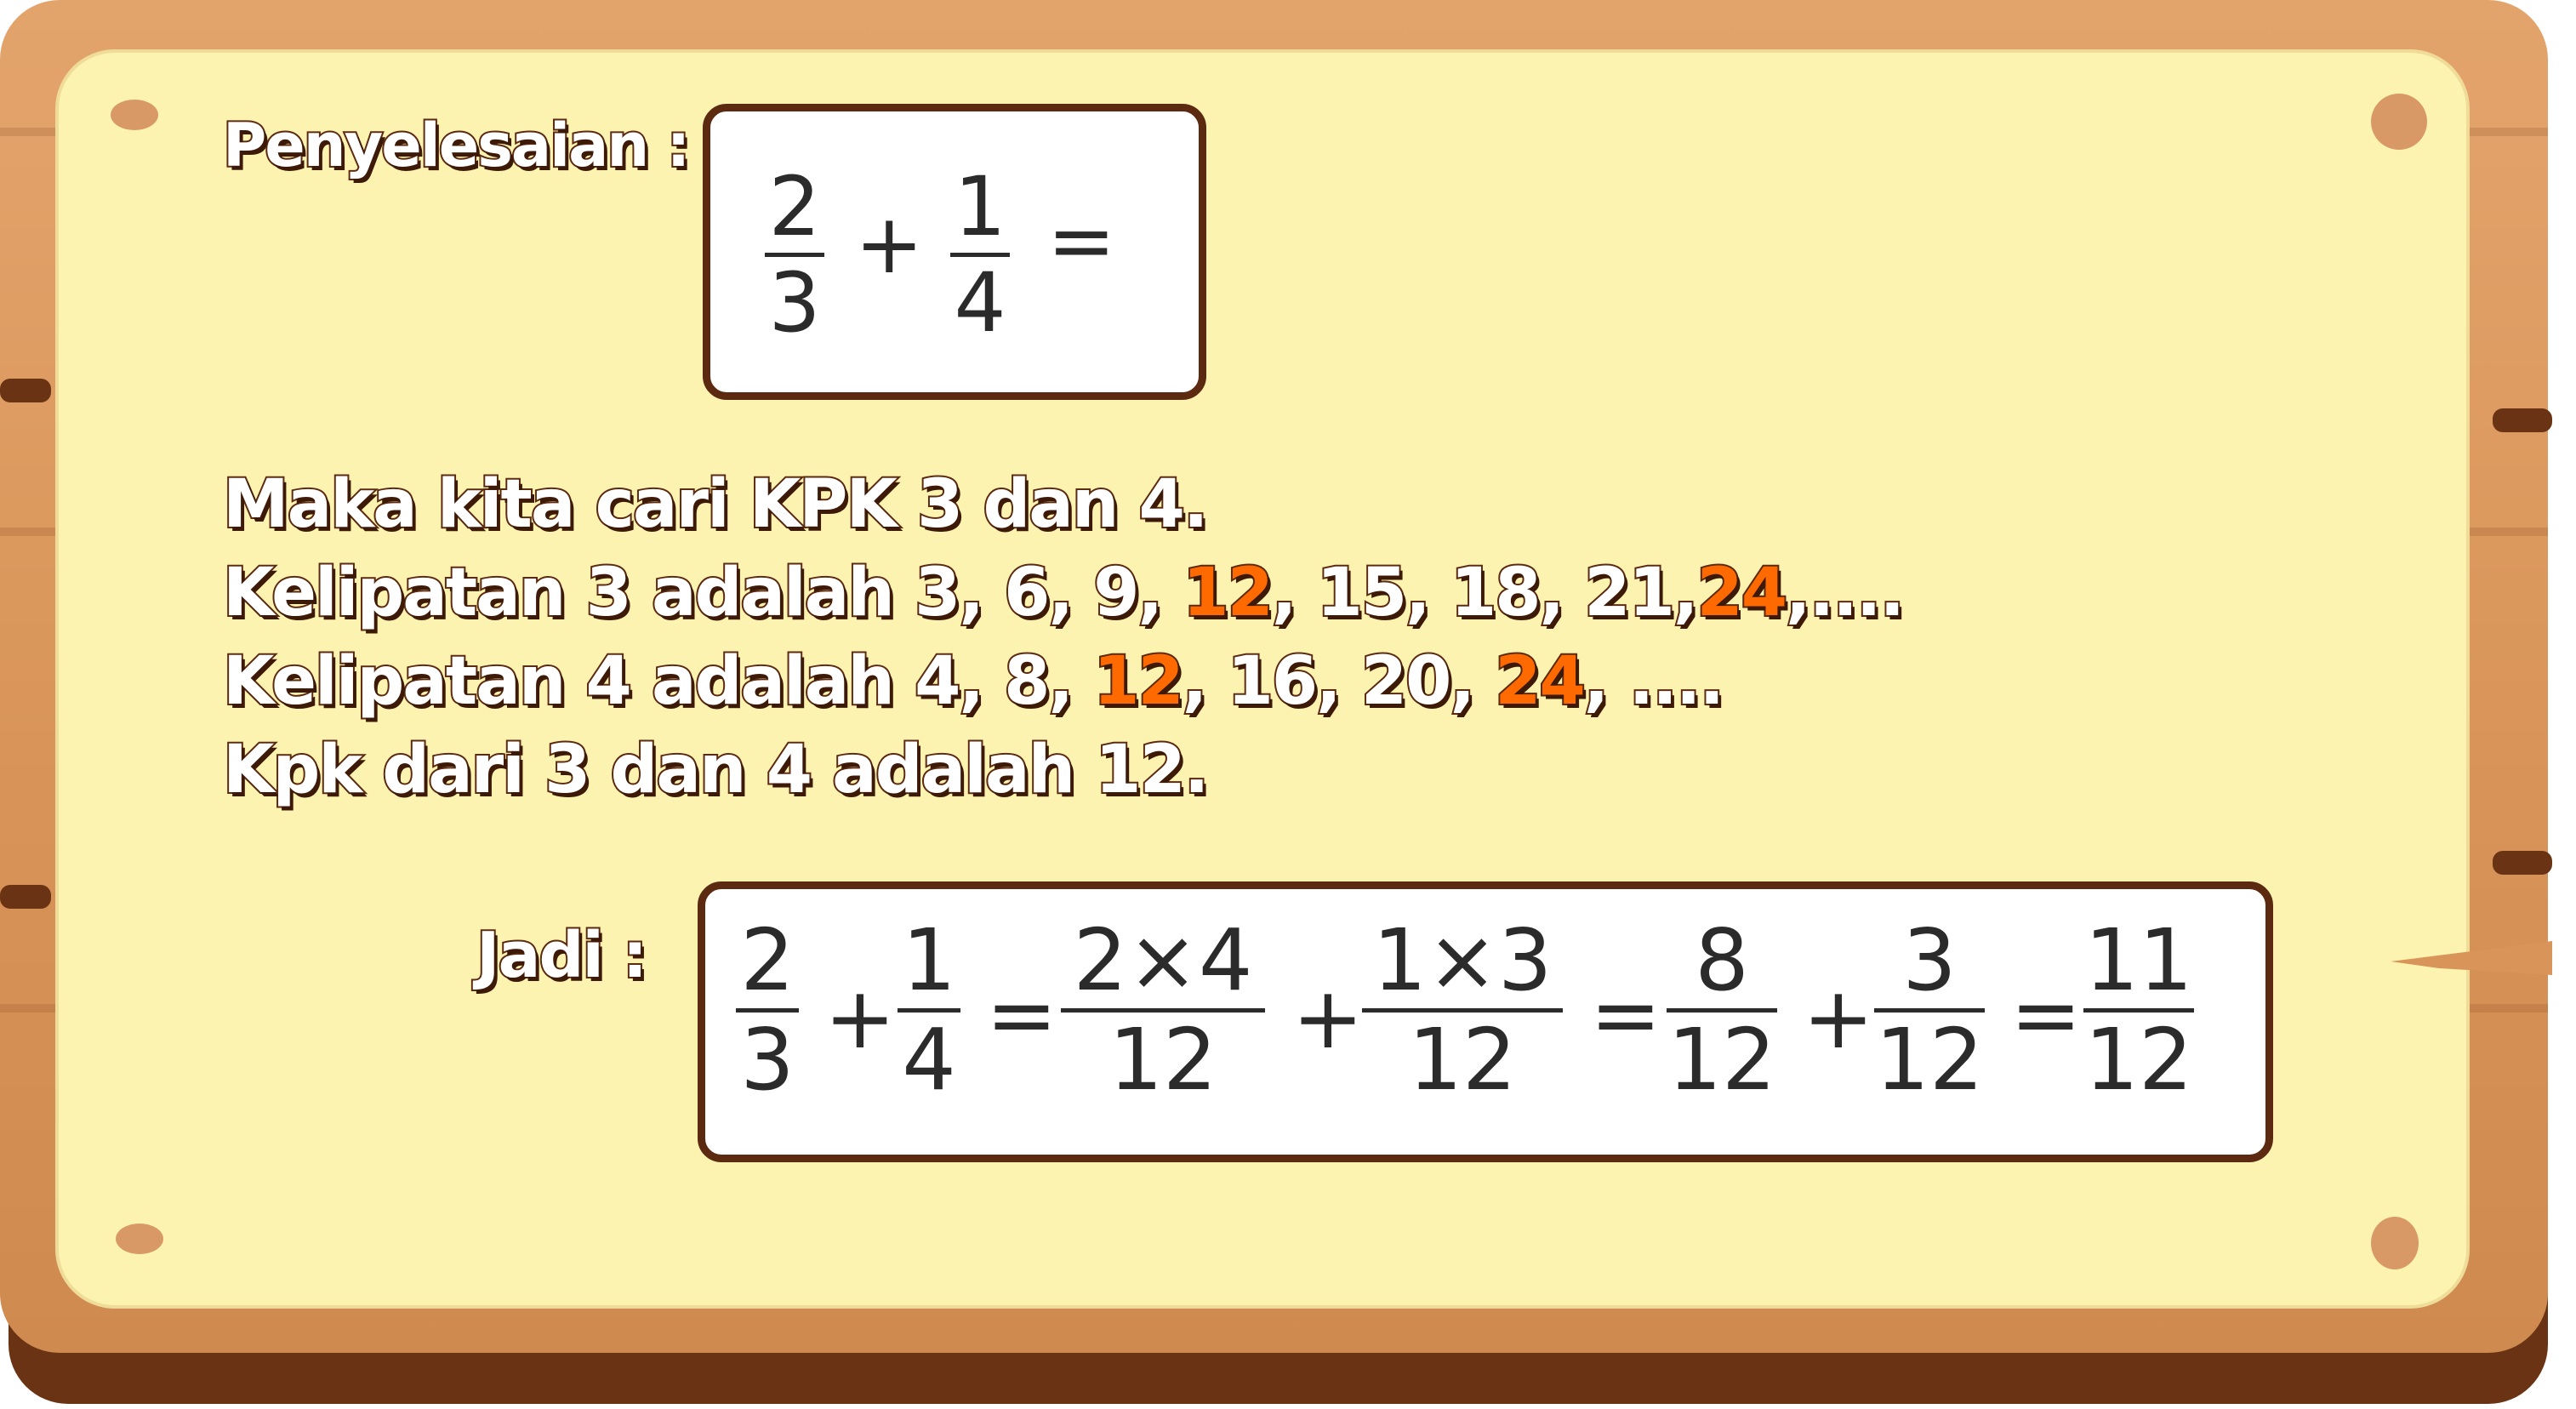 The image size is (2576, 1409). I want to click on multiples-of-3-text: Kelipatan 3 adalah 3, 6, 9,, so click(702, 593).